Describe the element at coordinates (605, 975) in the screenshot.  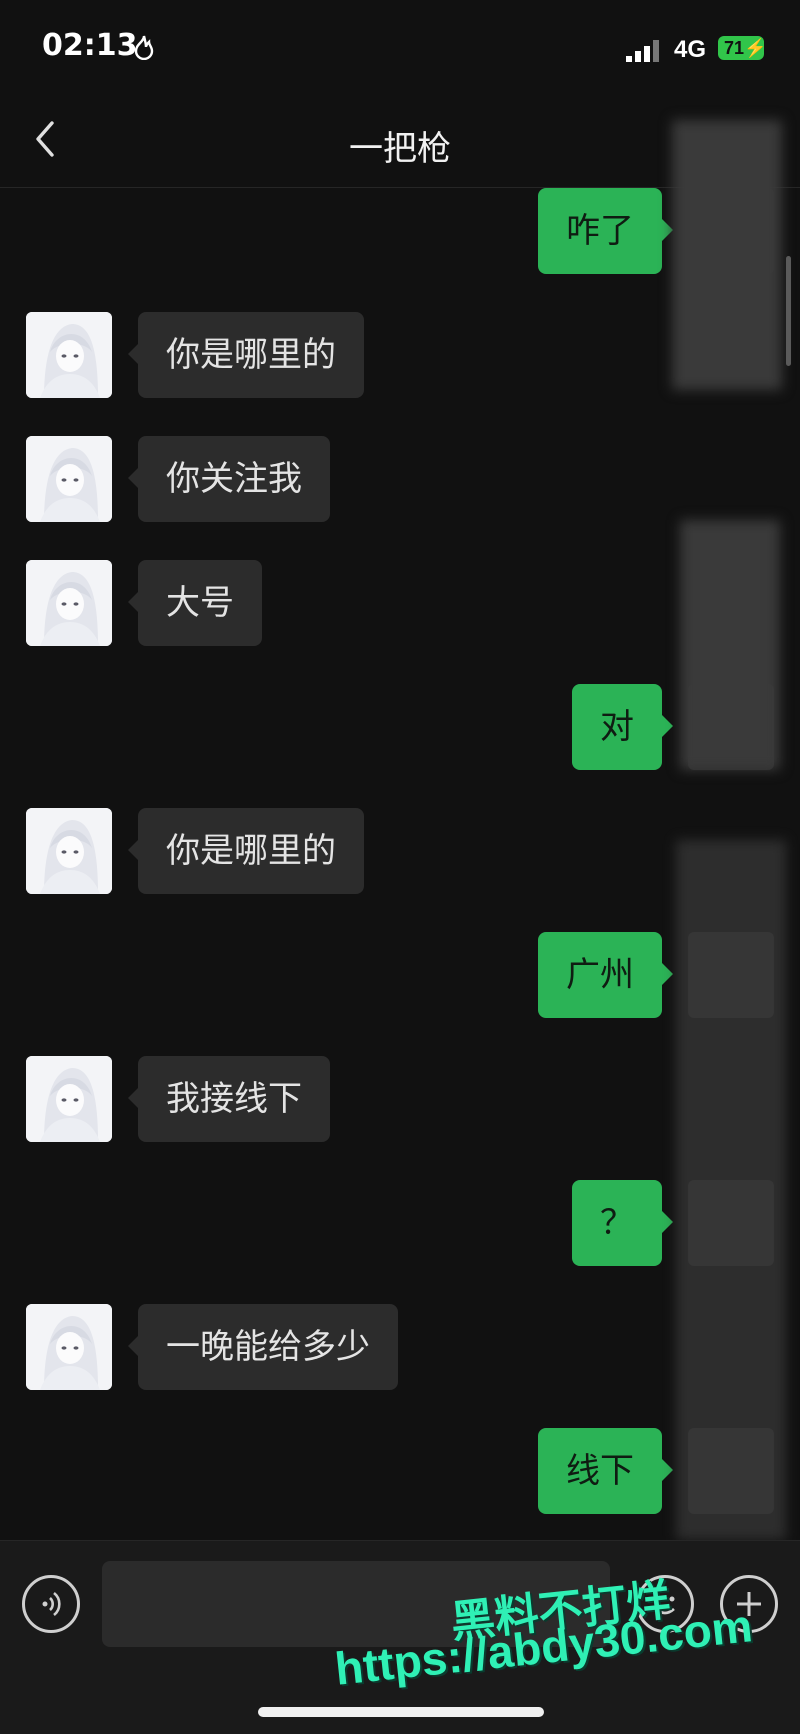
I see `message-bubble: 广州` at that location.